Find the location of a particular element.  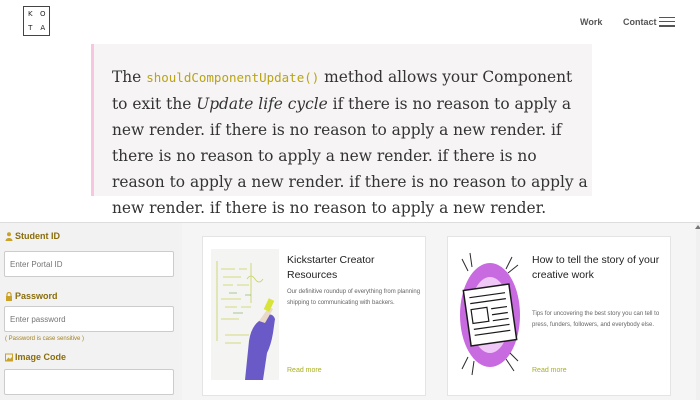

newspaper-illustration is located at coordinates (490, 314).